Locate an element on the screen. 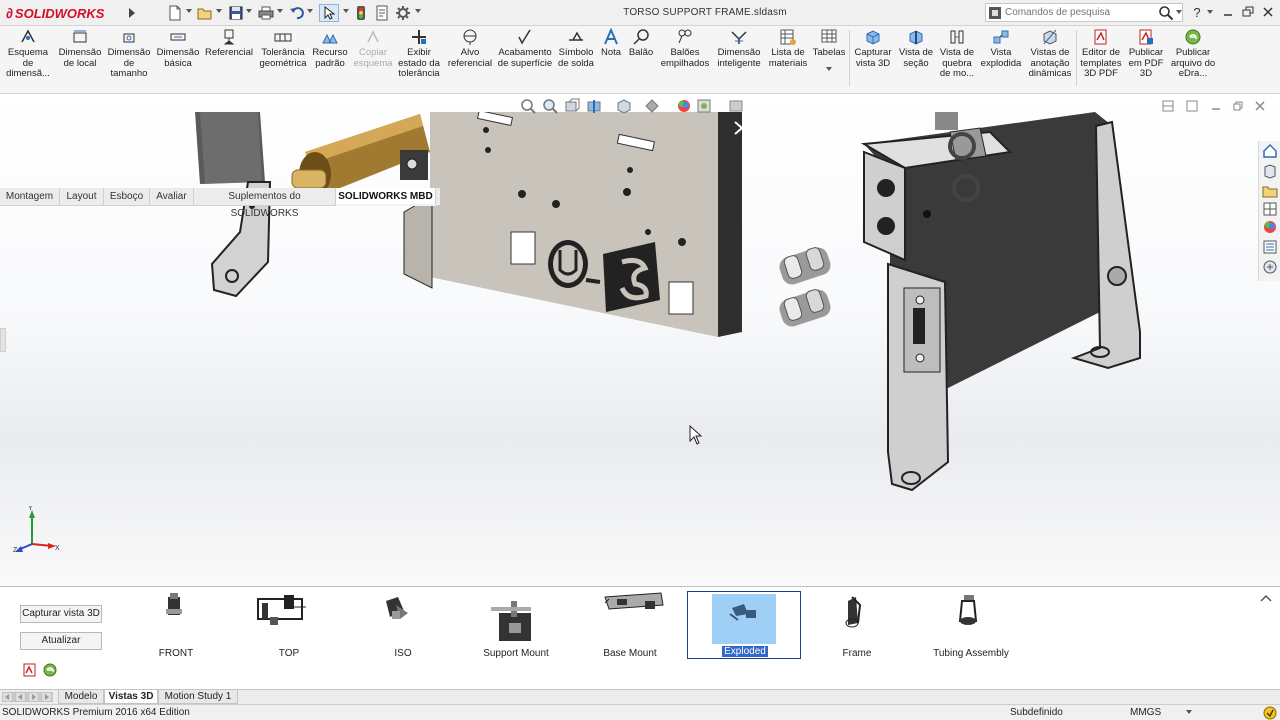 The height and width of the screenshot is (720, 1280). restore-icon is located at coordinates (1248, 12).